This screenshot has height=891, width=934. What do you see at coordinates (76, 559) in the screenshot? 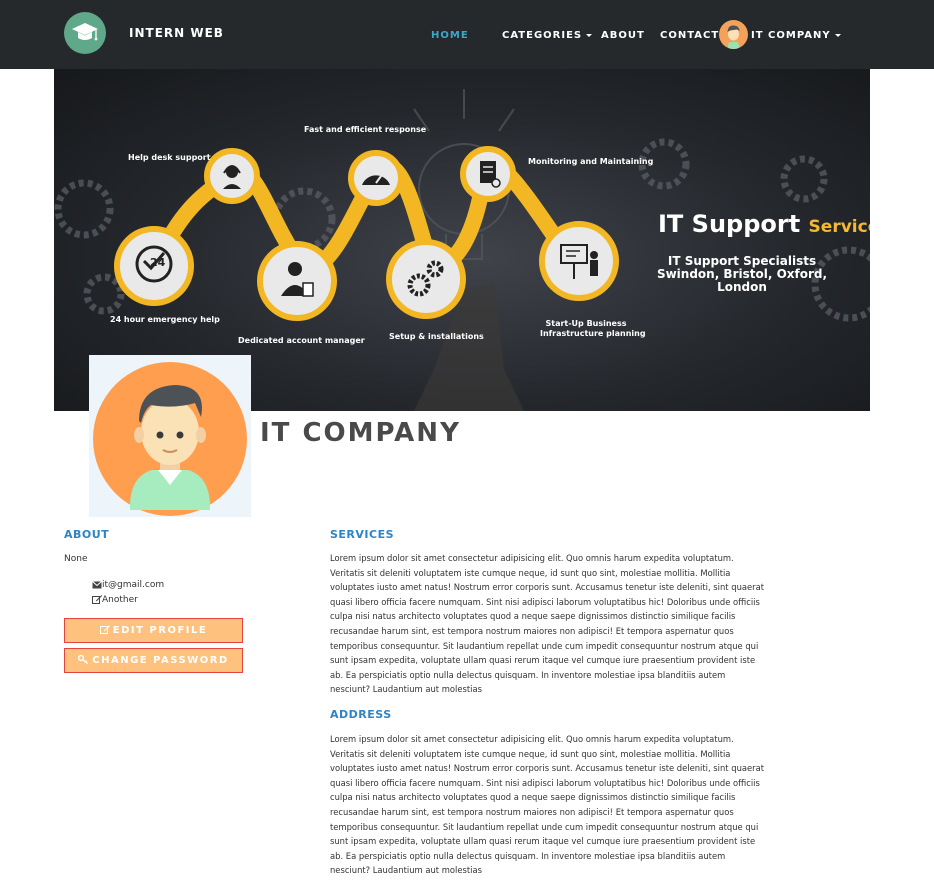
I see `about-text: None` at bounding box center [76, 559].